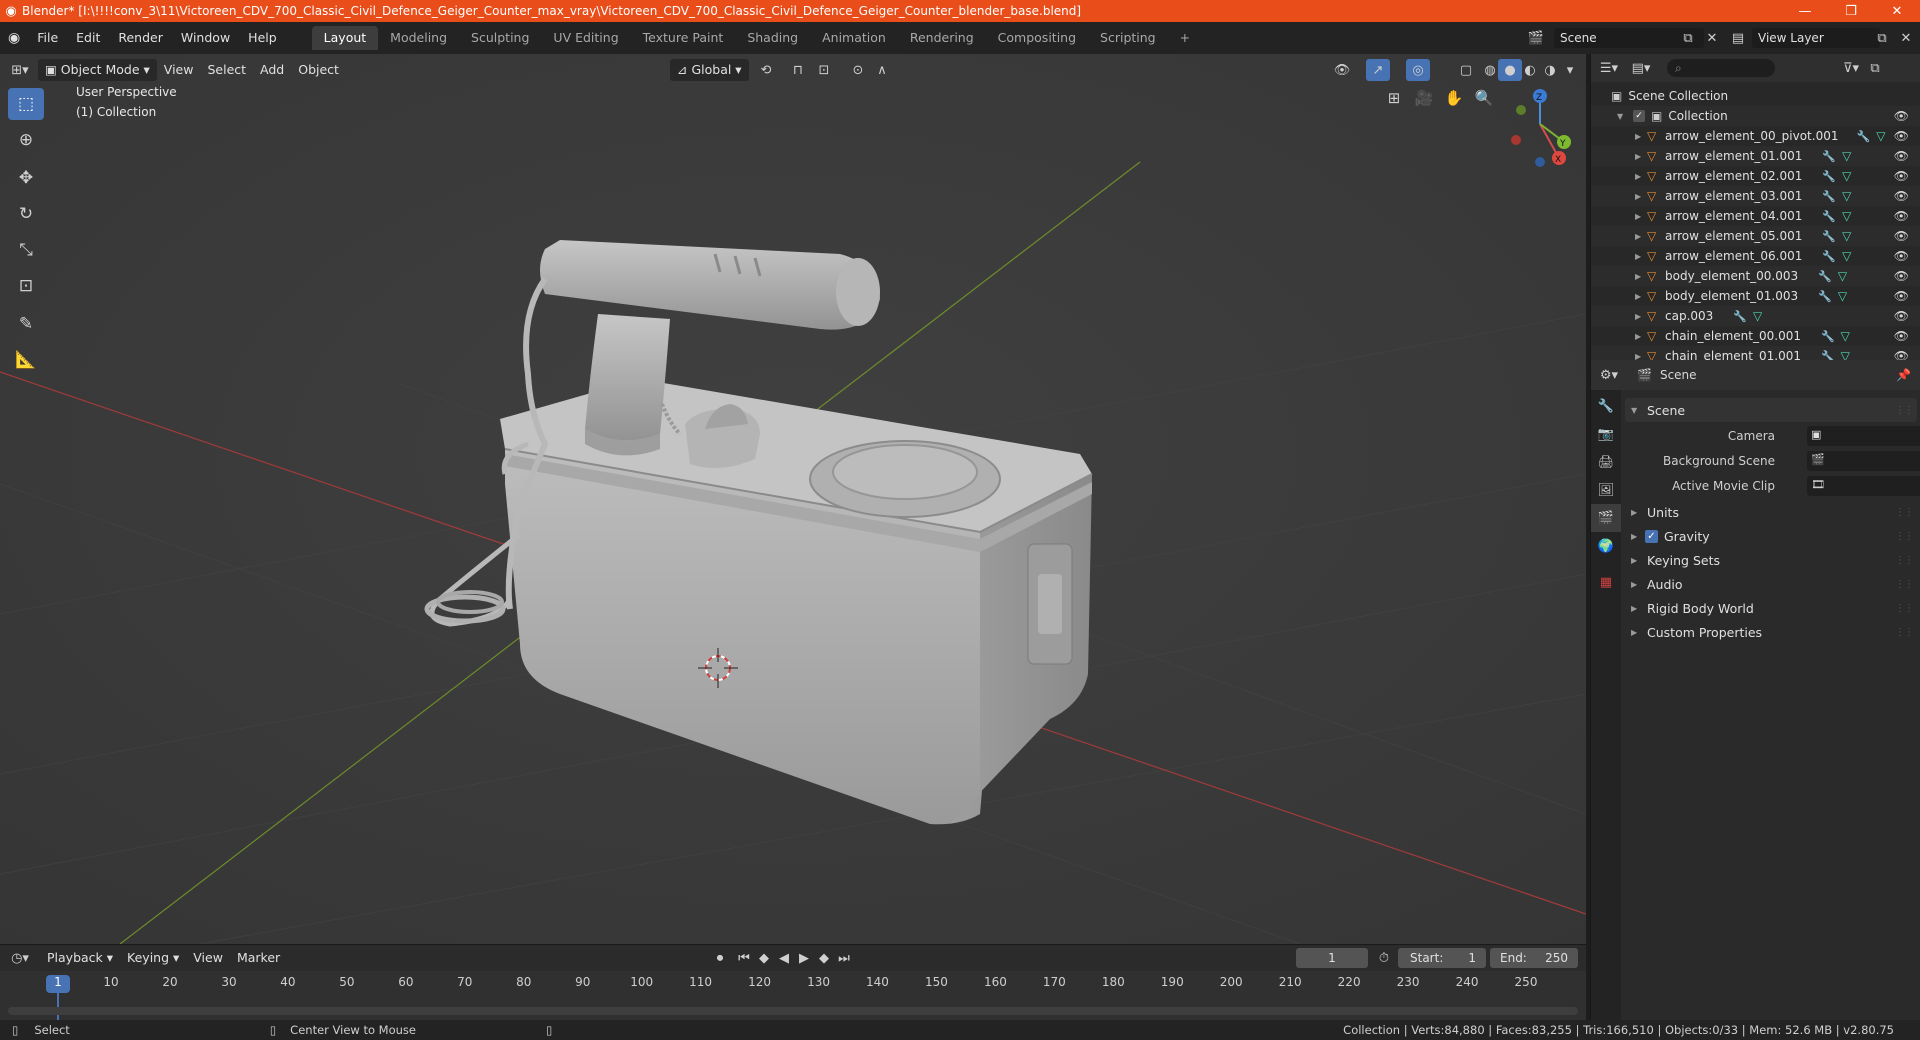 The image size is (1920, 1040). Describe the element at coordinates (14, 38) in the screenshot. I see `blender-menu-icon: ◉` at that location.